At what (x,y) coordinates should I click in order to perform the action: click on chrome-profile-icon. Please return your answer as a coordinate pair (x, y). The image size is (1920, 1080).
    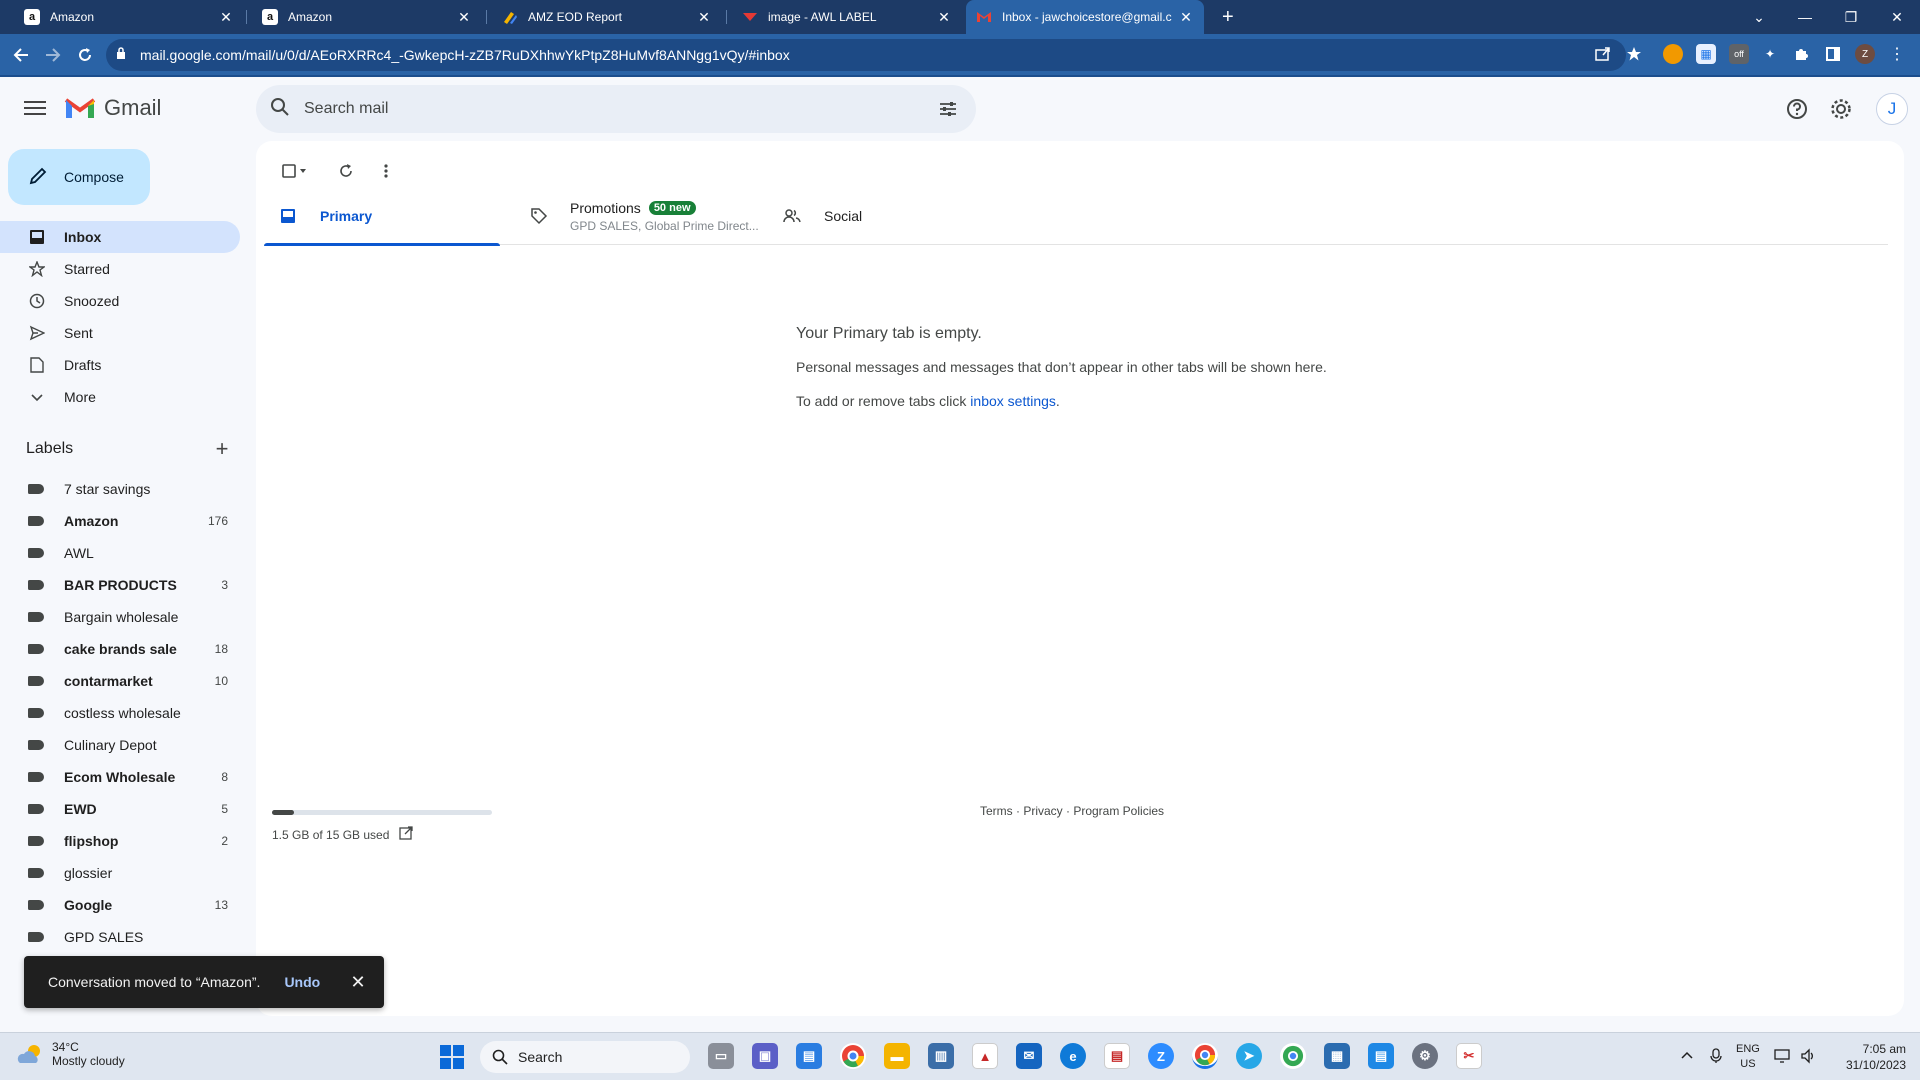
    Looking at the image, I should click on (1293, 1056).